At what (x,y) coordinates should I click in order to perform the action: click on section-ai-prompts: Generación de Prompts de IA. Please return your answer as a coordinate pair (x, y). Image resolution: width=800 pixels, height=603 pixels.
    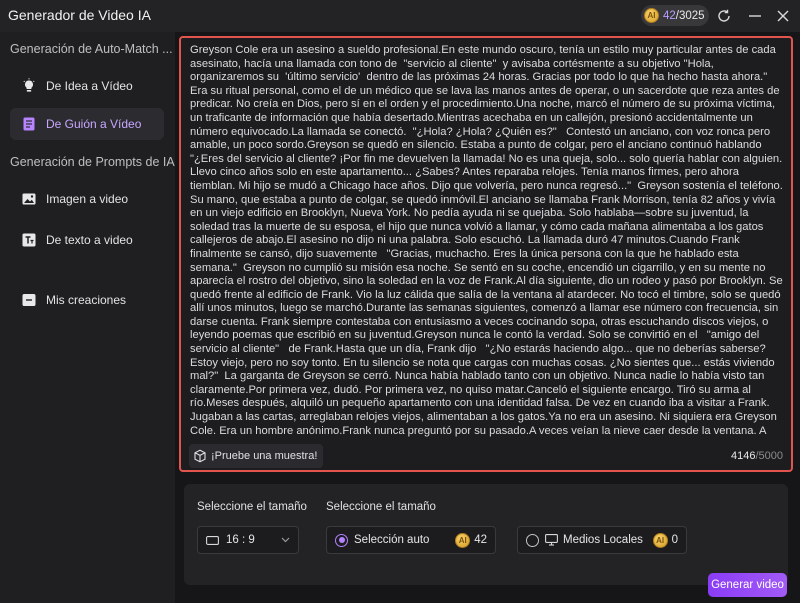
    Looking at the image, I should click on (92, 162).